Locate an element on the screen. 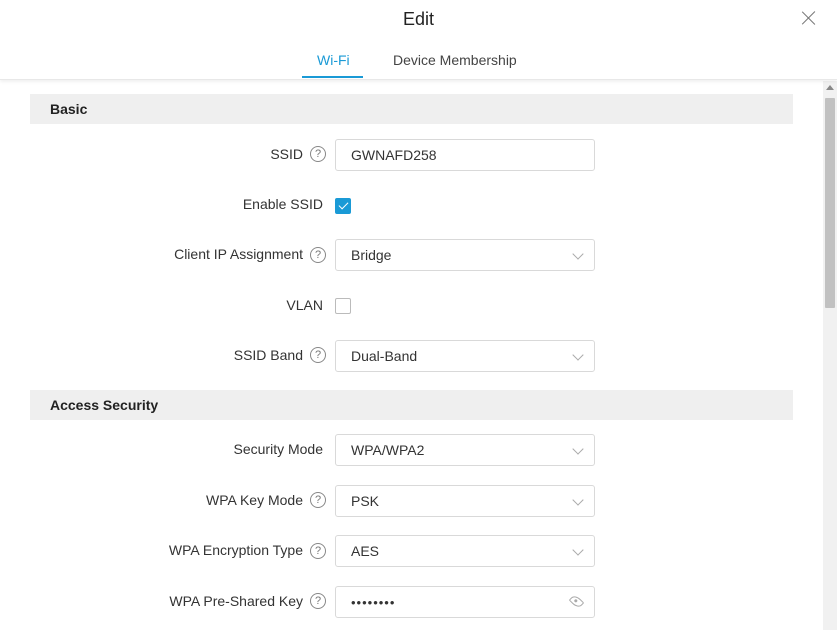 The image size is (837, 630). ssid-band-help-icon: ? is located at coordinates (318, 355).